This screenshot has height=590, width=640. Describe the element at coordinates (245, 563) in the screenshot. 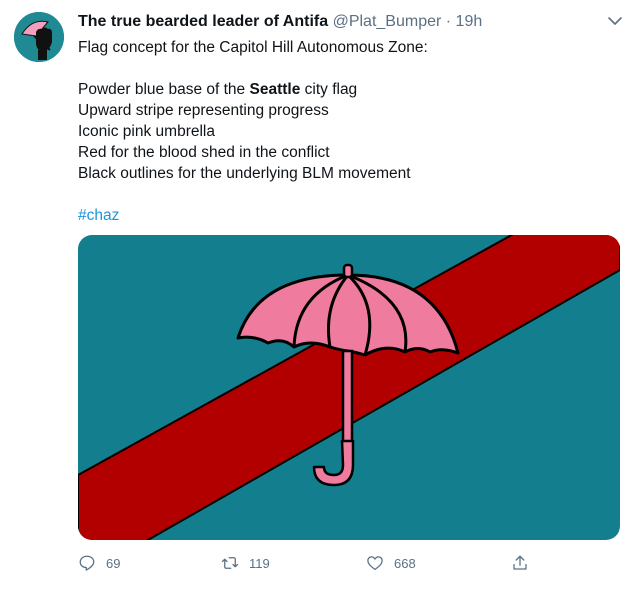

I see `retweet-button: 119` at that location.